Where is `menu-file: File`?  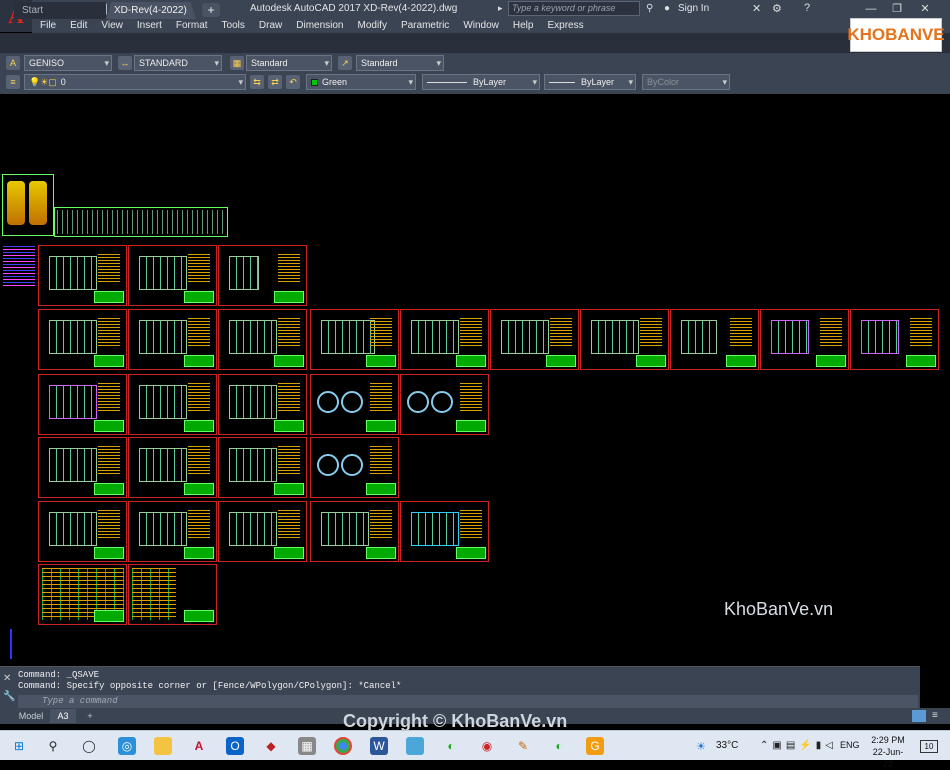
menu-file: File is located at coordinates (48, 25).